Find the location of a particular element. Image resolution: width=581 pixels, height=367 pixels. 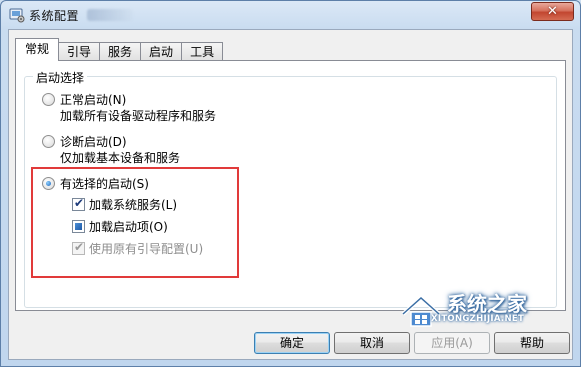

title-bar: 系统配置 ✕ is located at coordinates (290, 15).